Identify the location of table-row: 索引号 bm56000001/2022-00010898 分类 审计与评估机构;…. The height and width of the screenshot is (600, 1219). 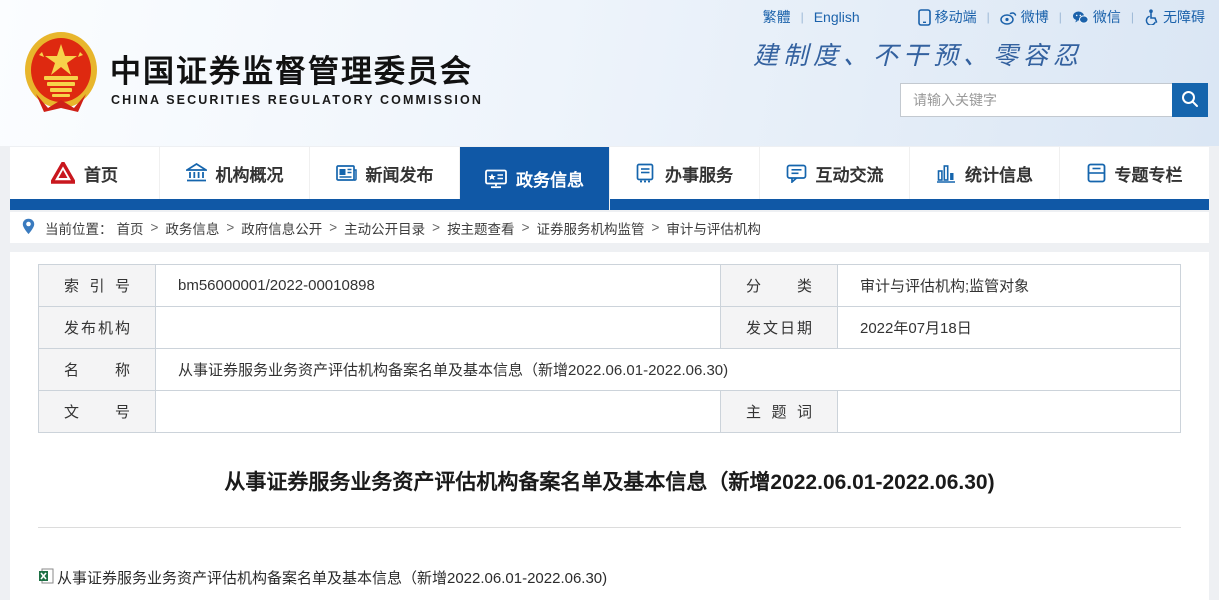
(609, 285).